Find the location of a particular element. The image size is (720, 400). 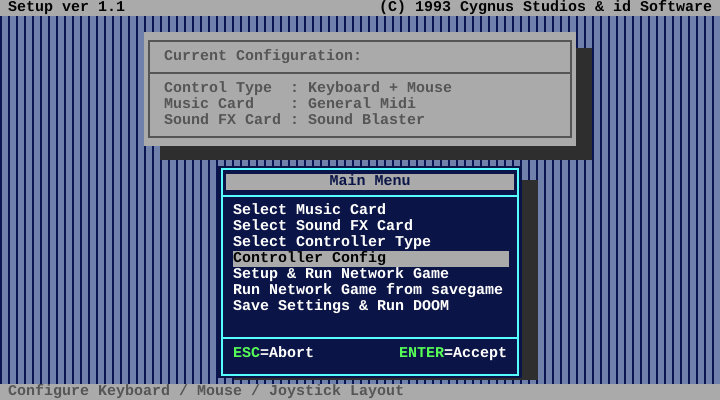

menu-item: Setup & Run Network Game is located at coordinates (371, 275).